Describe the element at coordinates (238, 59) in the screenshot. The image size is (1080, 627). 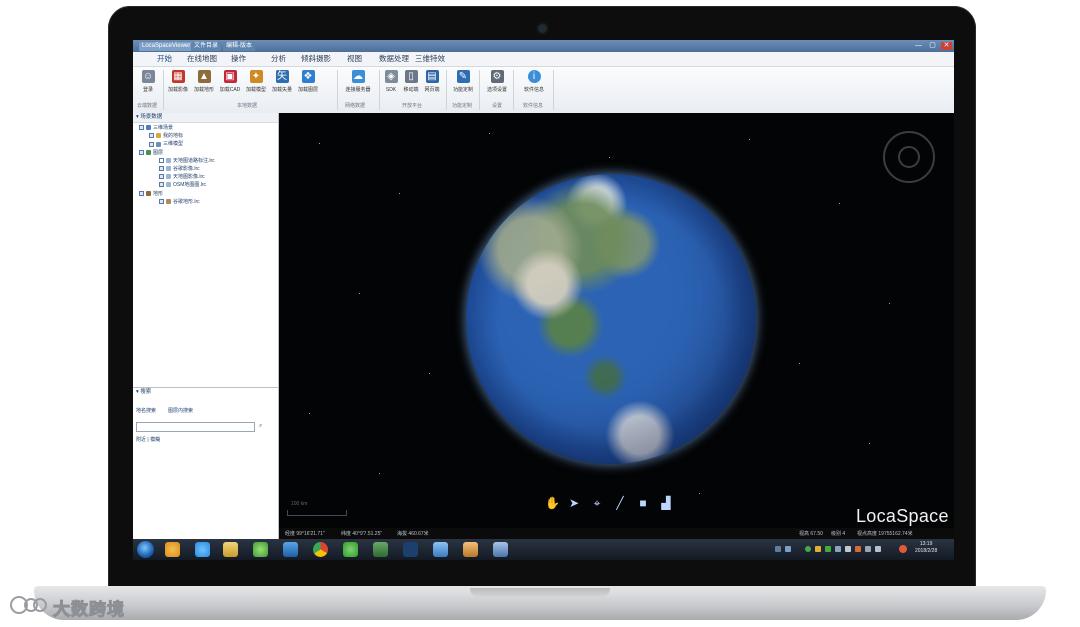
I see `menu-operate: 操作` at that location.